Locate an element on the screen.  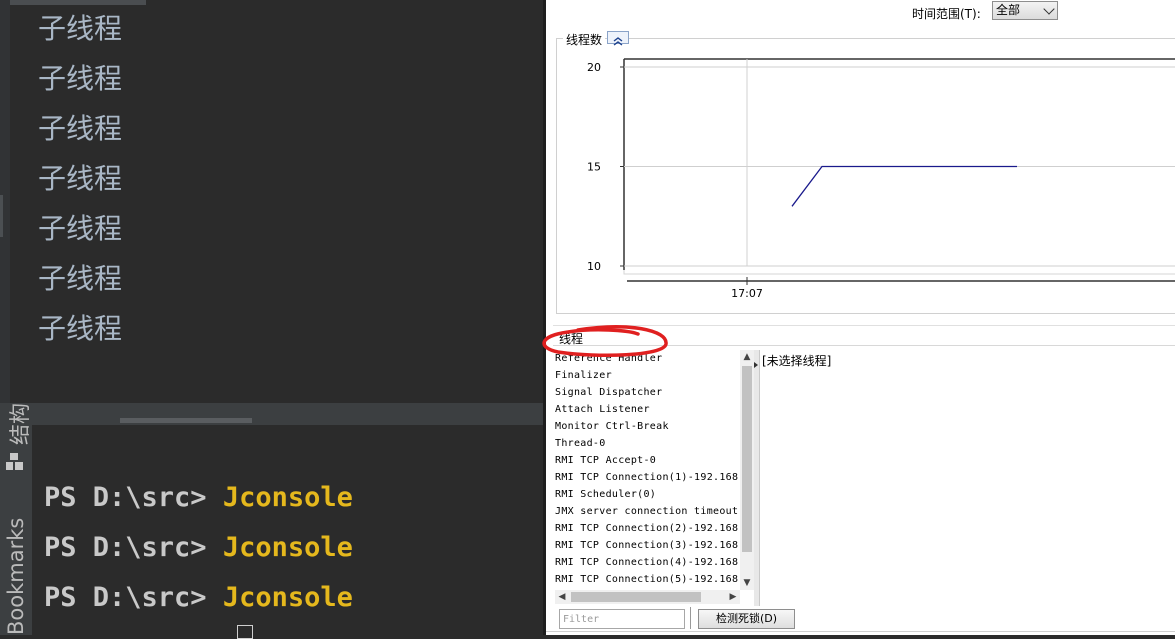
structure-icon is located at coordinates (15, 462).